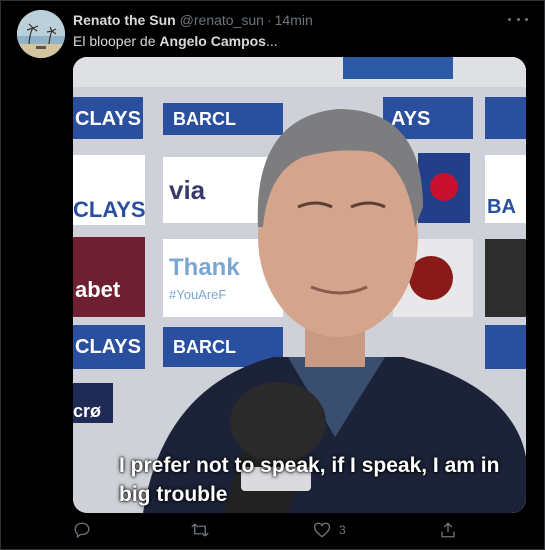 The height and width of the screenshot is (550, 545). I want to click on backdrop-text: #YouAreF, so click(197, 294).